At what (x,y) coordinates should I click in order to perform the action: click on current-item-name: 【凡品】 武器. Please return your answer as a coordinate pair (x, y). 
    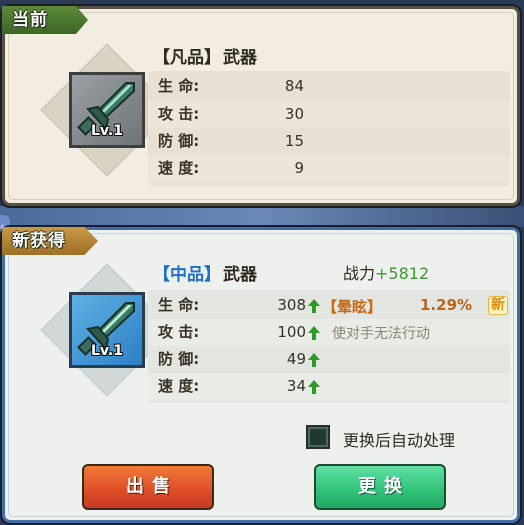
    Looking at the image, I should click on (205, 55).